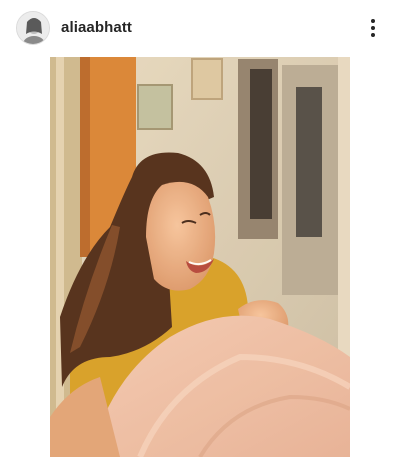 Image resolution: width=400 pixels, height=461 pixels. I want to click on username: aliaabhatt, so click(96, 27).